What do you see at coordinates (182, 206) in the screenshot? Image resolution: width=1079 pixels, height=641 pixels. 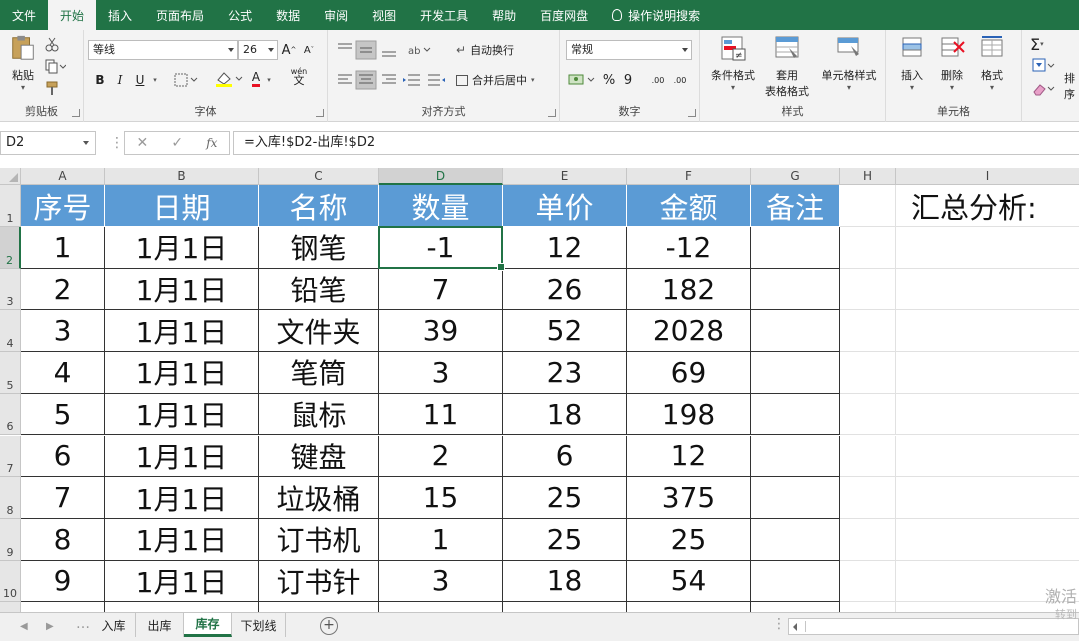 I see `table-header-cell: 日期` at bounding box center [182, 206].